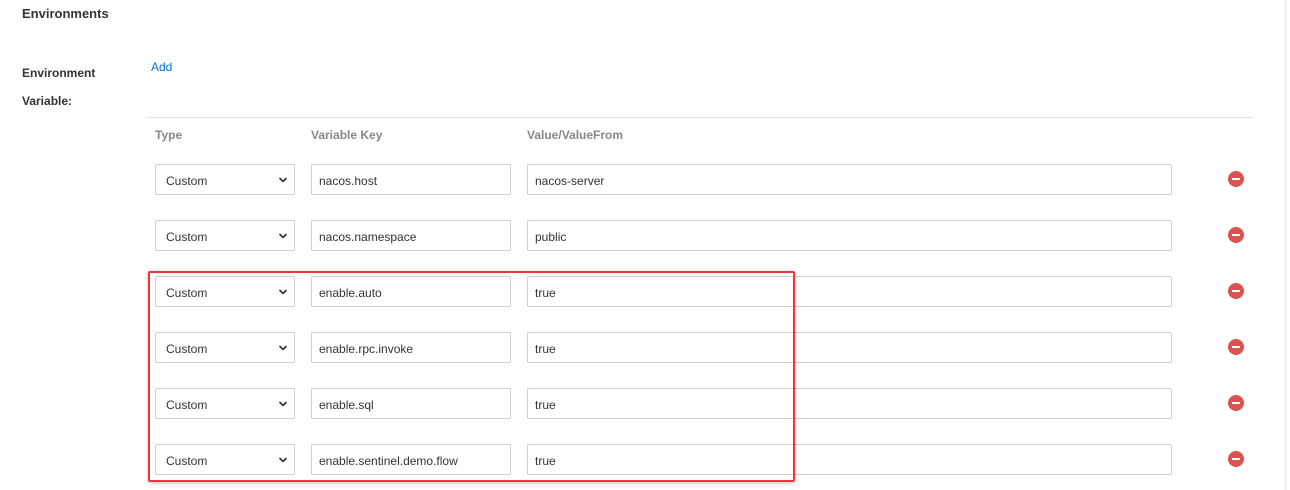  I want to click on type-column-header: Type, so click(169, 135).